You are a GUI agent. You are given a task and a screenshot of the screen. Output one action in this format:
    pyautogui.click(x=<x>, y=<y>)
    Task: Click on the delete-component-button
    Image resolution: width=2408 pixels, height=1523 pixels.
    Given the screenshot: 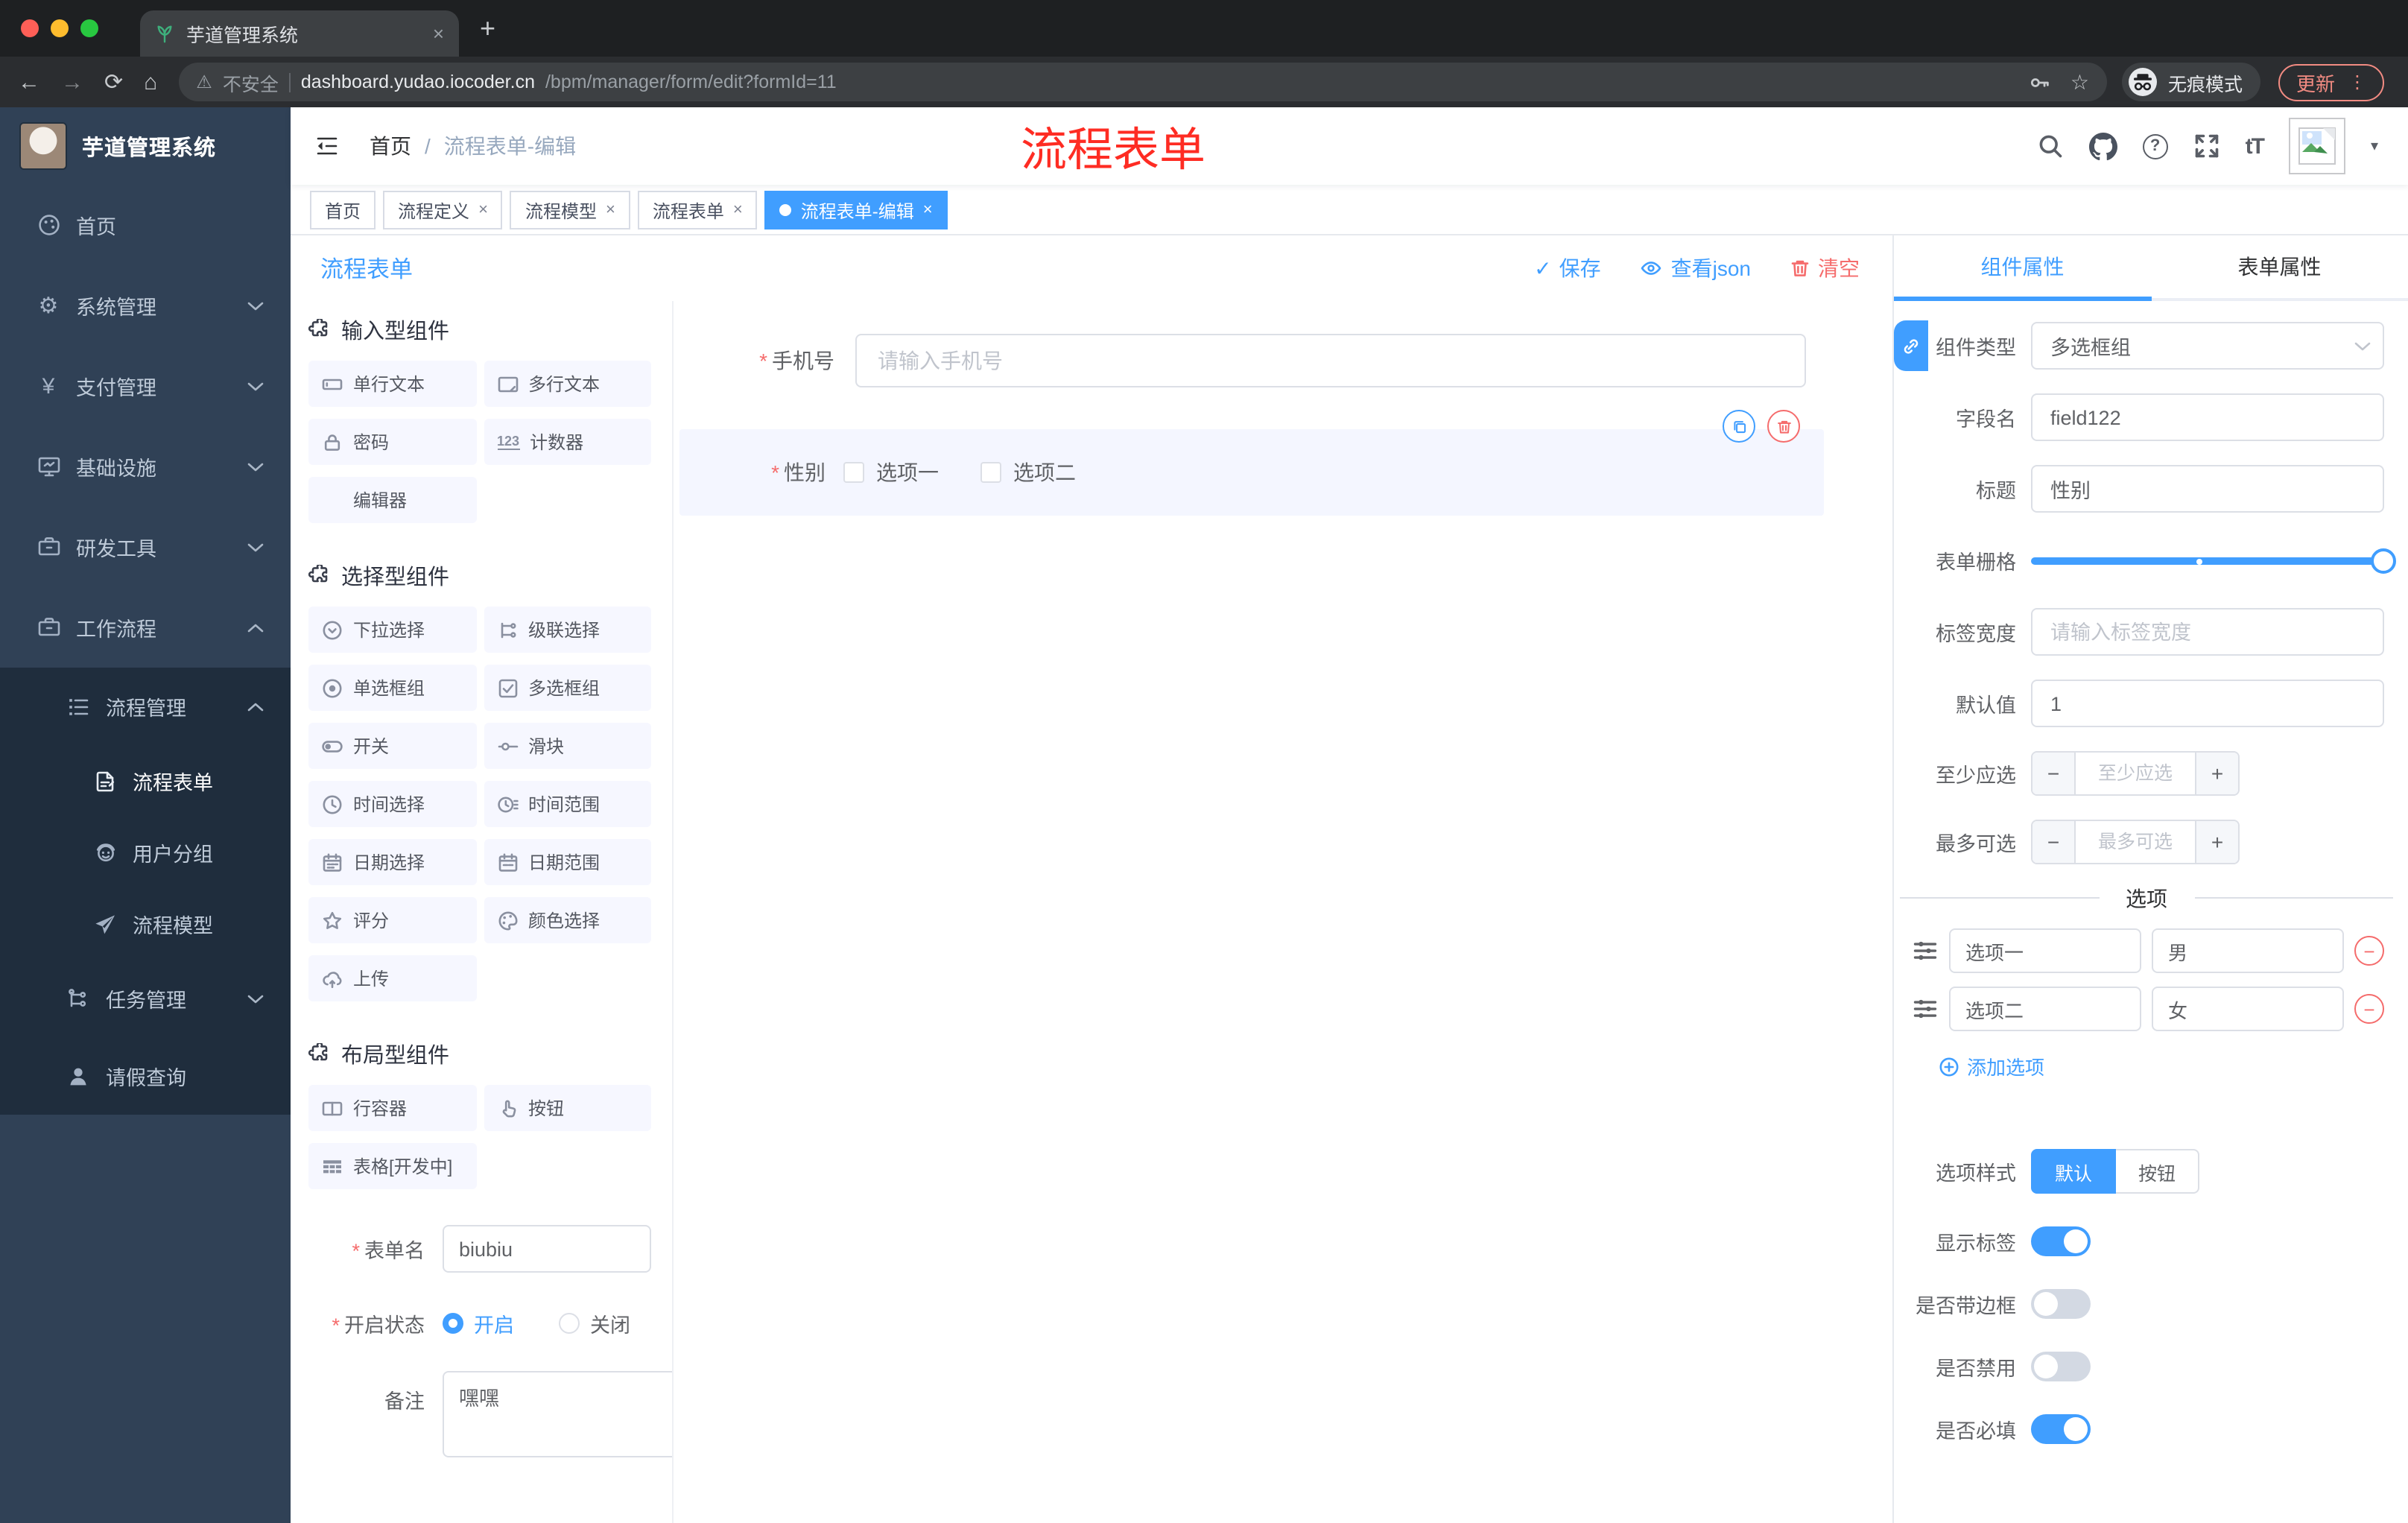 What is the action you would take?
    pyautogui.click(x=1783, y=427)
    